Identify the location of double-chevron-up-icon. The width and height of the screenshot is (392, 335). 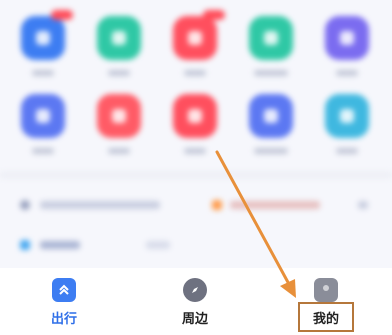
(64, 290).